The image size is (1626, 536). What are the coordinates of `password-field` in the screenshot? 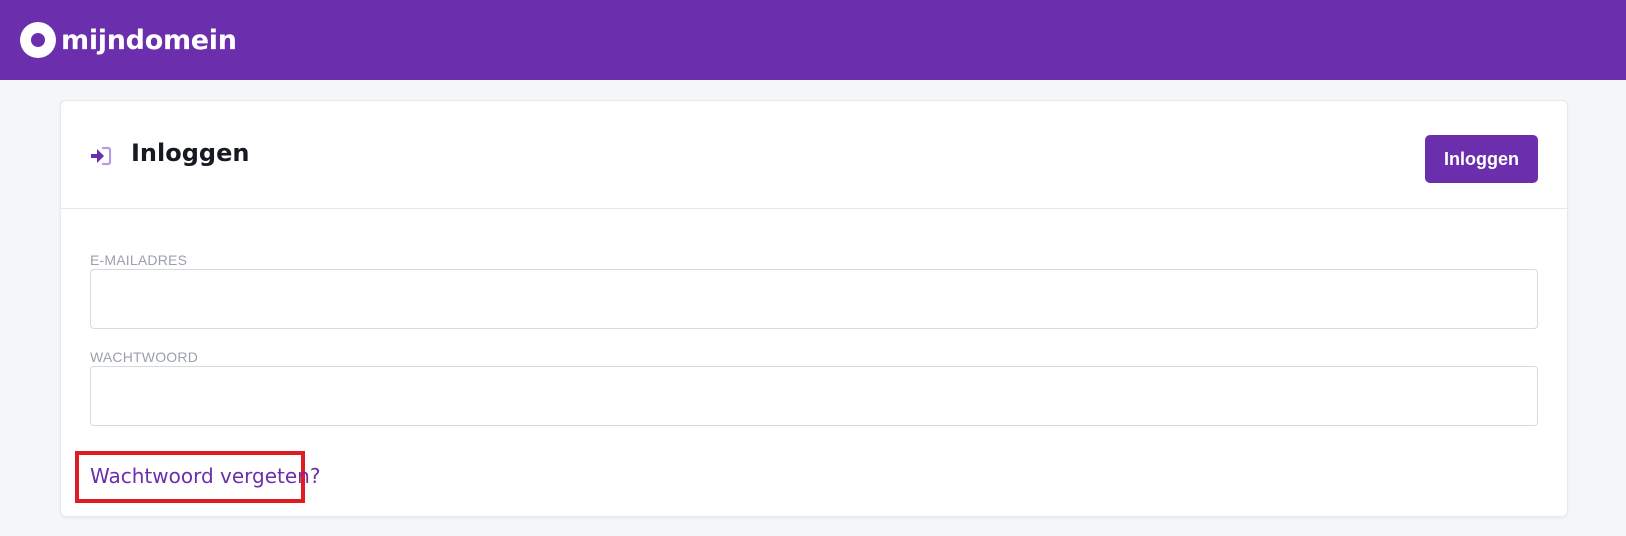 It's located at (814, 396).